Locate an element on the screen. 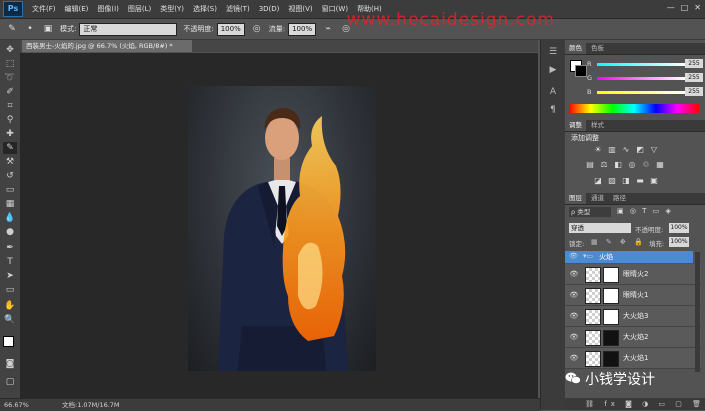  hue-sat-icon: ▤ is located at coordinates (590, 165).